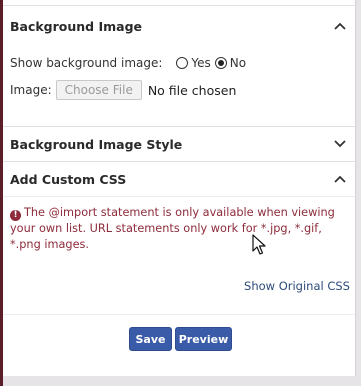 The image size is (361, 386). Describe the element at coordinates (76, 26) in the screenshot. I see `background-image-title: Background Image` at that location.